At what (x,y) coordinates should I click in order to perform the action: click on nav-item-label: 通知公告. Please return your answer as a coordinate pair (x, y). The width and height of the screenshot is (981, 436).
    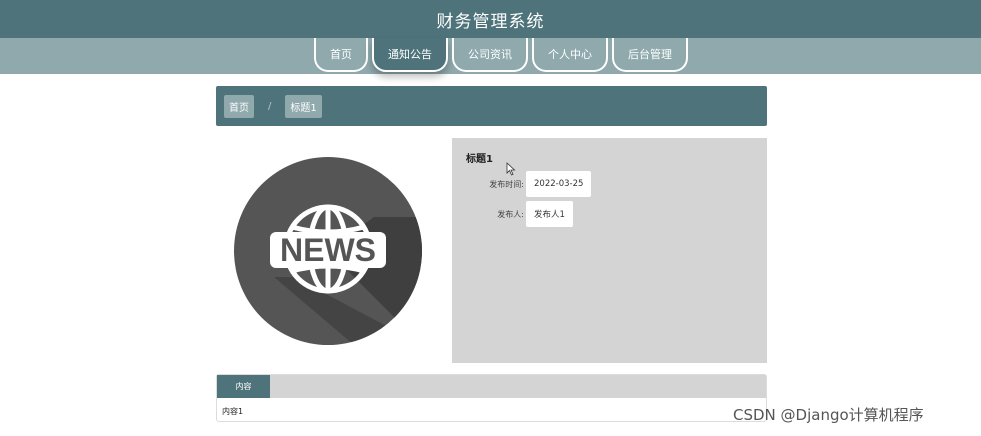
    Looking at the image, I should click on (410, 54).